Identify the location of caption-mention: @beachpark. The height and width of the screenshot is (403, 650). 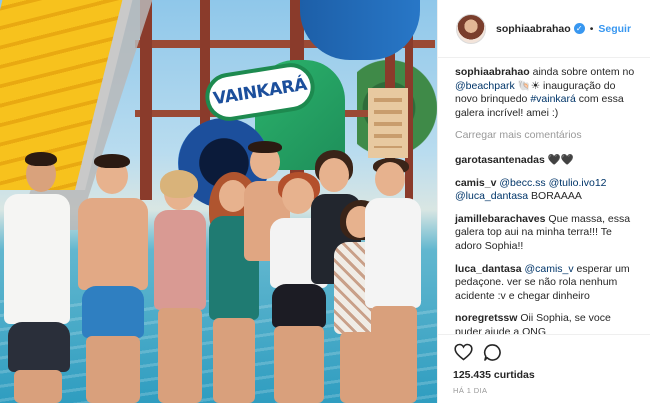
(485, 86).